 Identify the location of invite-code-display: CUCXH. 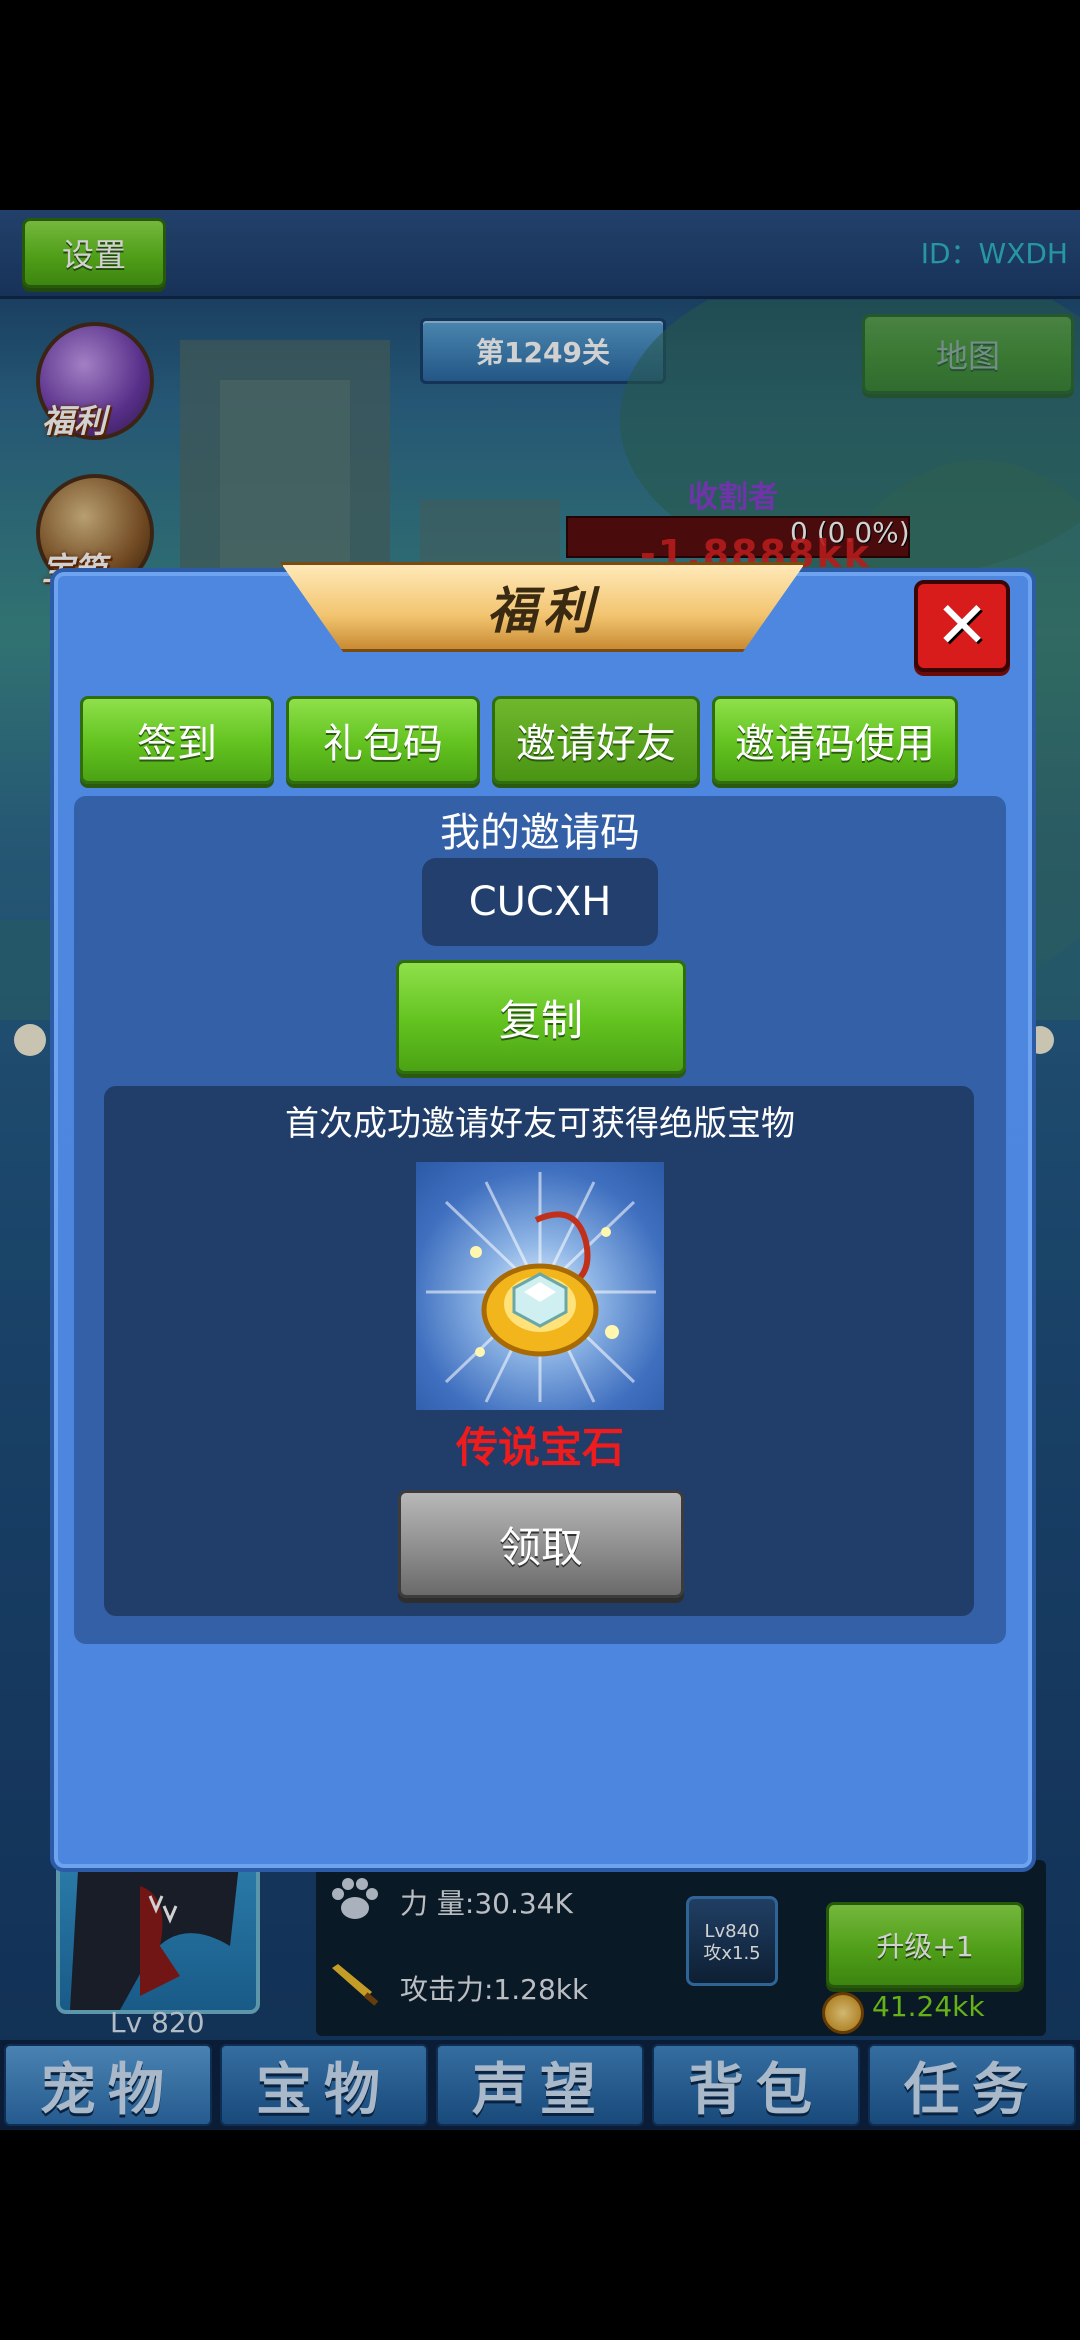
(540, 902).